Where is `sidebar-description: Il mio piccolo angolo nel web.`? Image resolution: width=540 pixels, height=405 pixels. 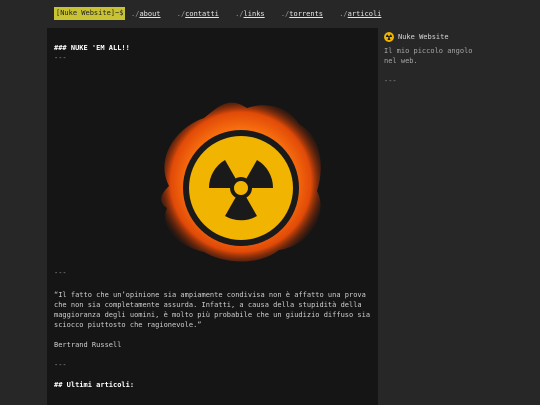
sidebar-description: Il mio piccolo angolo nel web. is located at coordinates (428, 56).